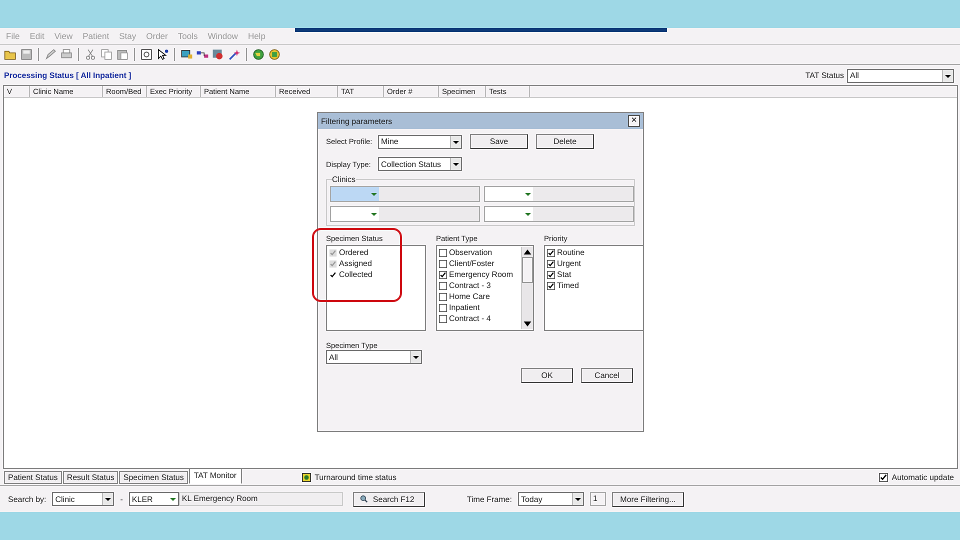 Image resolution: width=960 pixels, height=540 pixels. What do you see at coordinates (470, 285) in the screenshot?
I see `list-item: Contract - 3` at bounding box center [470, 285].